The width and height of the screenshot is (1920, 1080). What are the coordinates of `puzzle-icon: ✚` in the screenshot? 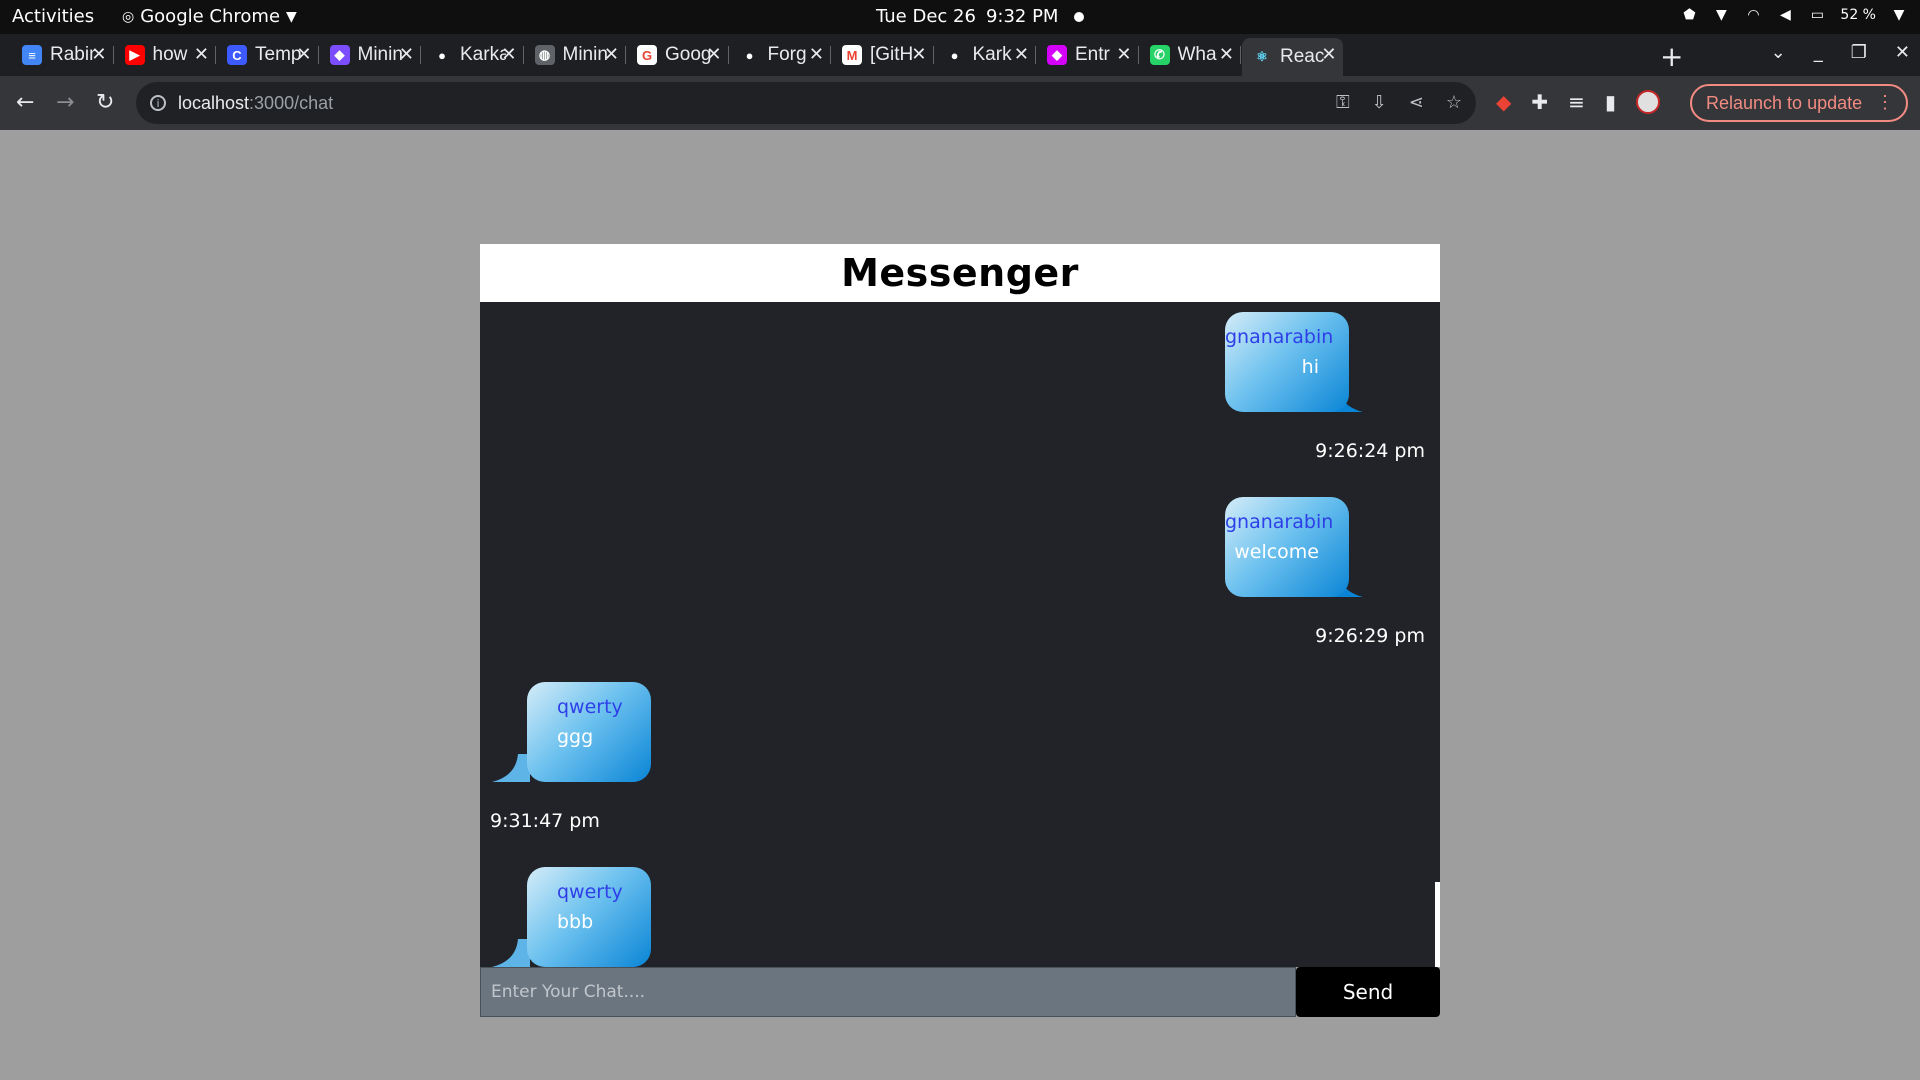 It's located at (1539, 102).